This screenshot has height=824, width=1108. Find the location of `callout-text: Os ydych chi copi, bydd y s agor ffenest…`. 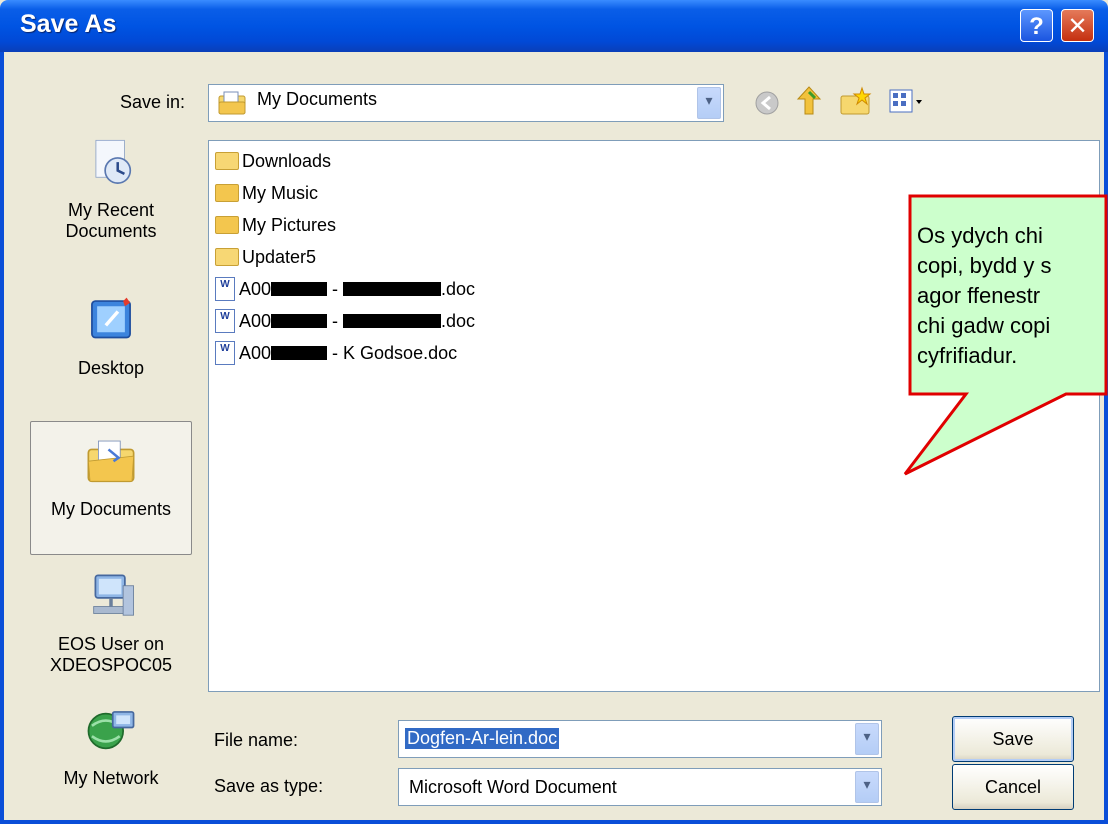

callout-text: Os ydych chi copi, bydd y s agor ffenest… is located at coordinates (1011, 296).